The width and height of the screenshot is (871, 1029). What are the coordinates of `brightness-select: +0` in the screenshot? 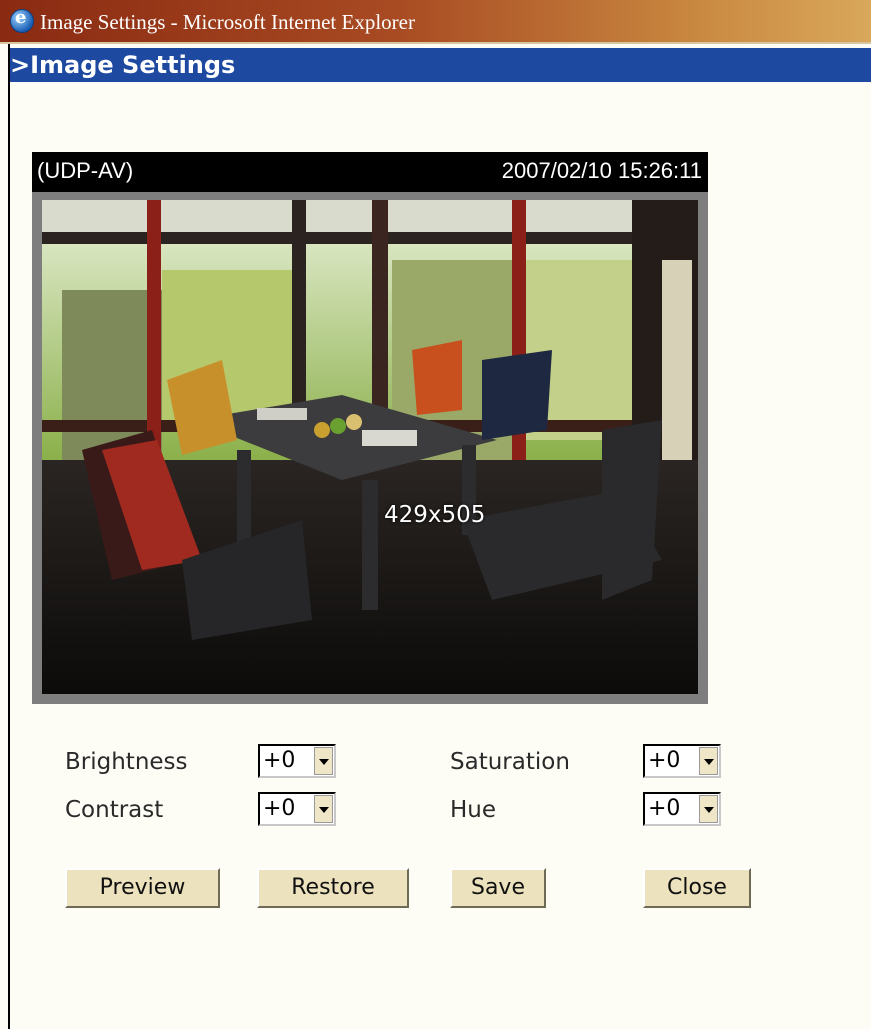 It's located at (297, 761).